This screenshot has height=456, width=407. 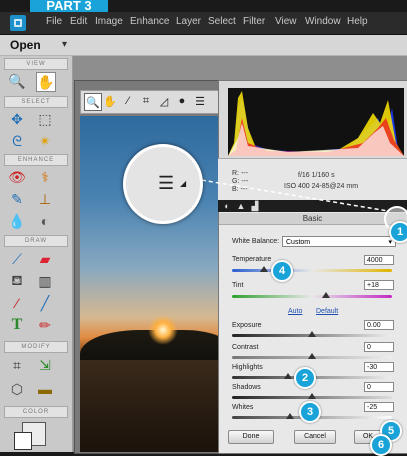 What do you see at coordinates (398, 232) in the screenshot?
I see `callout-badge-1: 1` at bounding box center [398, 232].